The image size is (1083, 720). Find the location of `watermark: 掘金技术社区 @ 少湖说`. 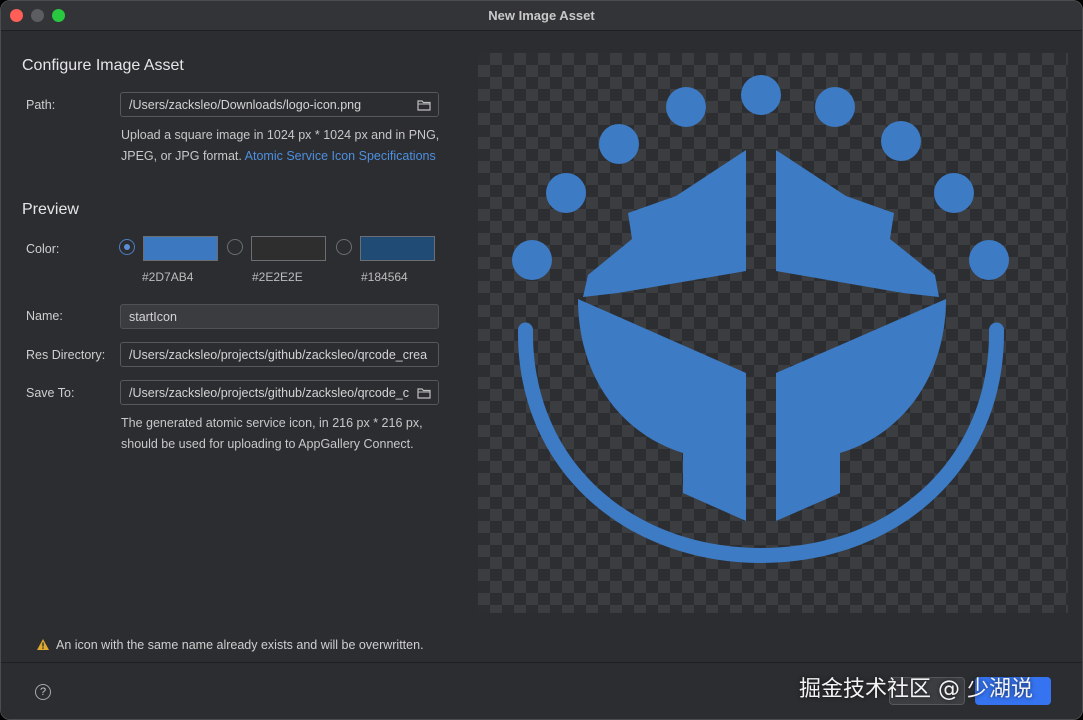

watermark: 掘金技术社区 @ 少湖说 is located at coordinates (916, 689).